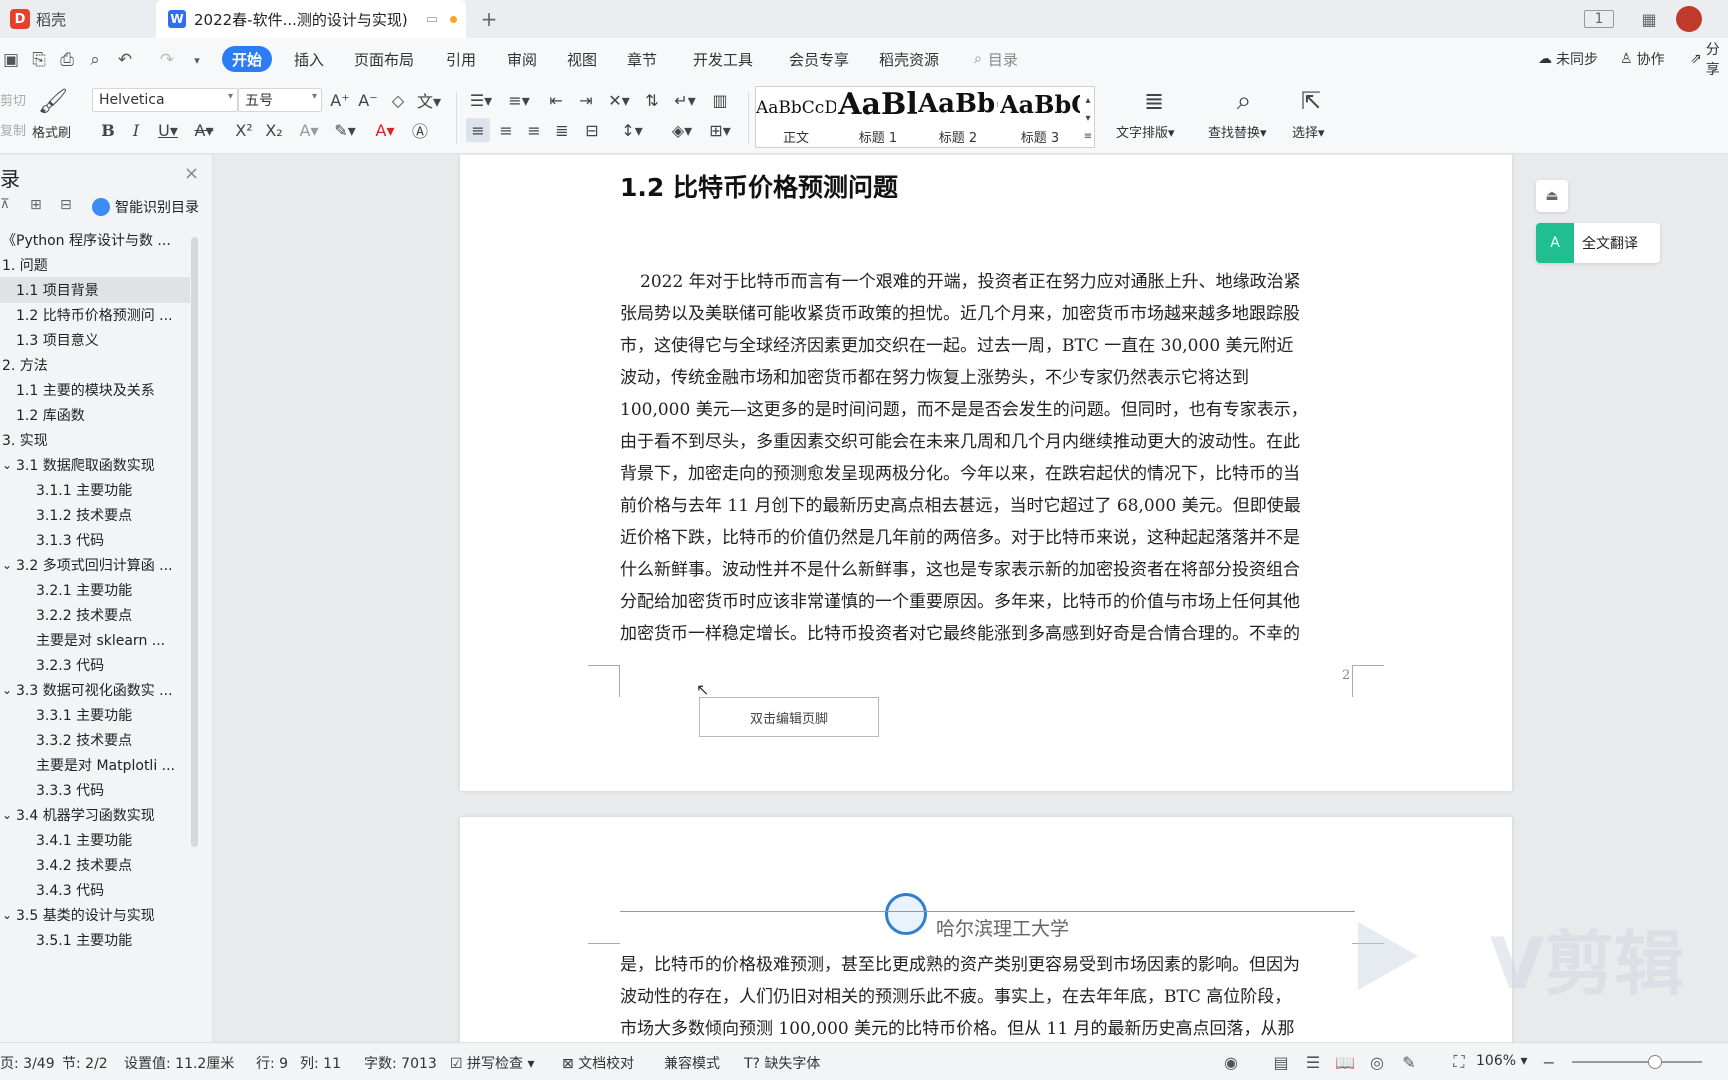  Describe the element at coordinates (1409, 1062) in the screenshot. I see `write-mode-icon: ✎` at that location.